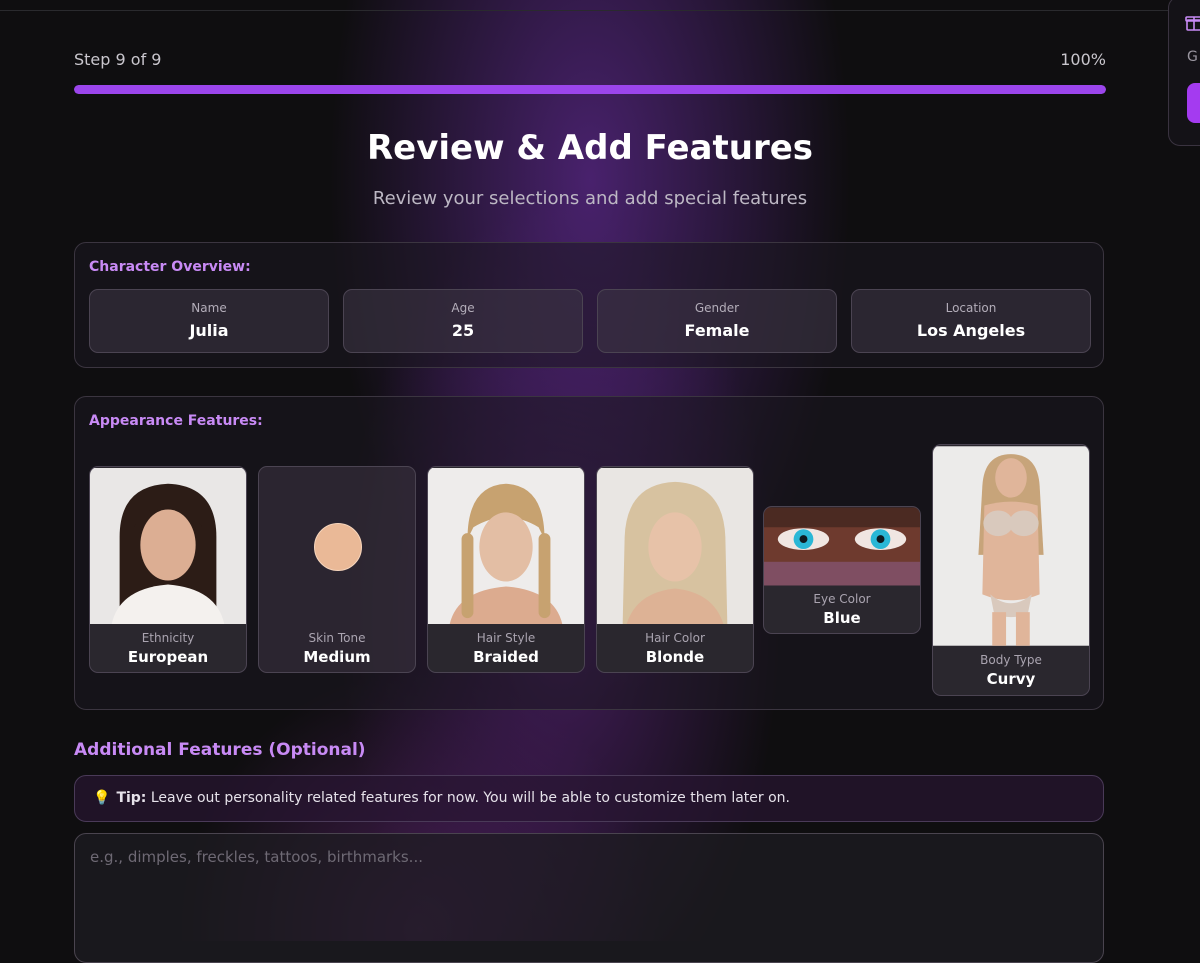 This screenshot has height=963, width=1200. I want to click on progress-percent: 100%, so click(1083, 59).